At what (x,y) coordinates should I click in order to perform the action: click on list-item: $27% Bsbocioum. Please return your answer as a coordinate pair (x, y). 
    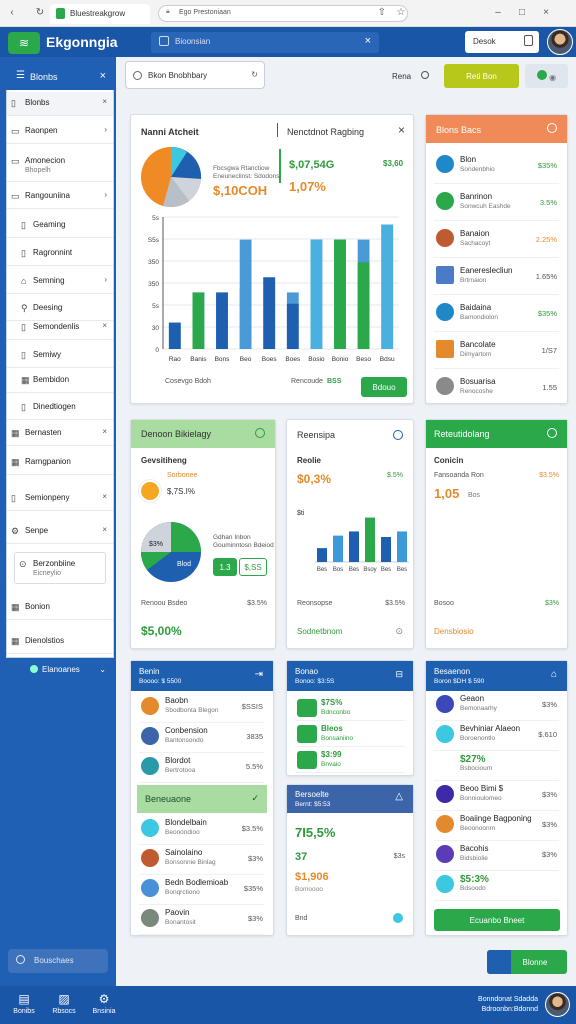
    Looking at the image, I should click on (496, 766).